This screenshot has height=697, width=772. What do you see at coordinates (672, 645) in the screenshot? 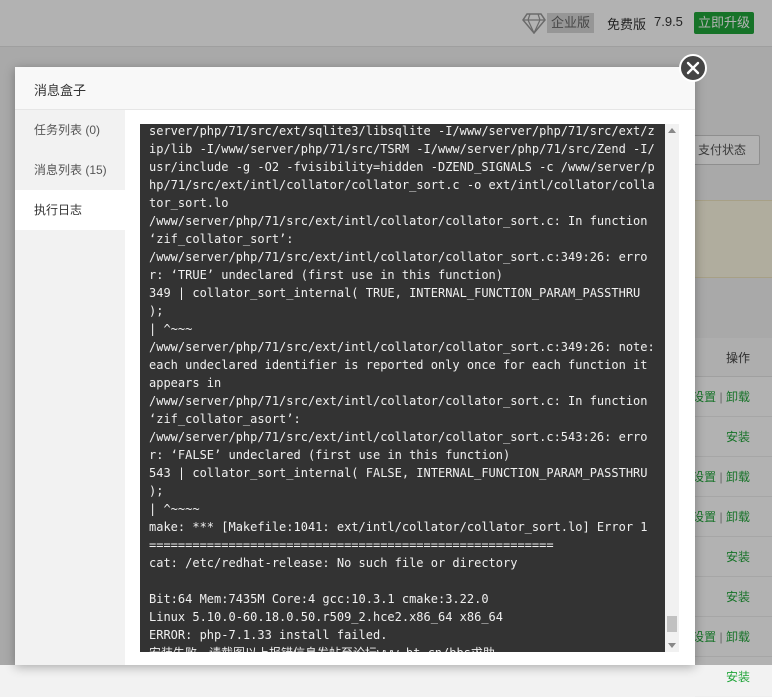
I see `scroll-down-arrow-icon` at bounding box center [672, 645].